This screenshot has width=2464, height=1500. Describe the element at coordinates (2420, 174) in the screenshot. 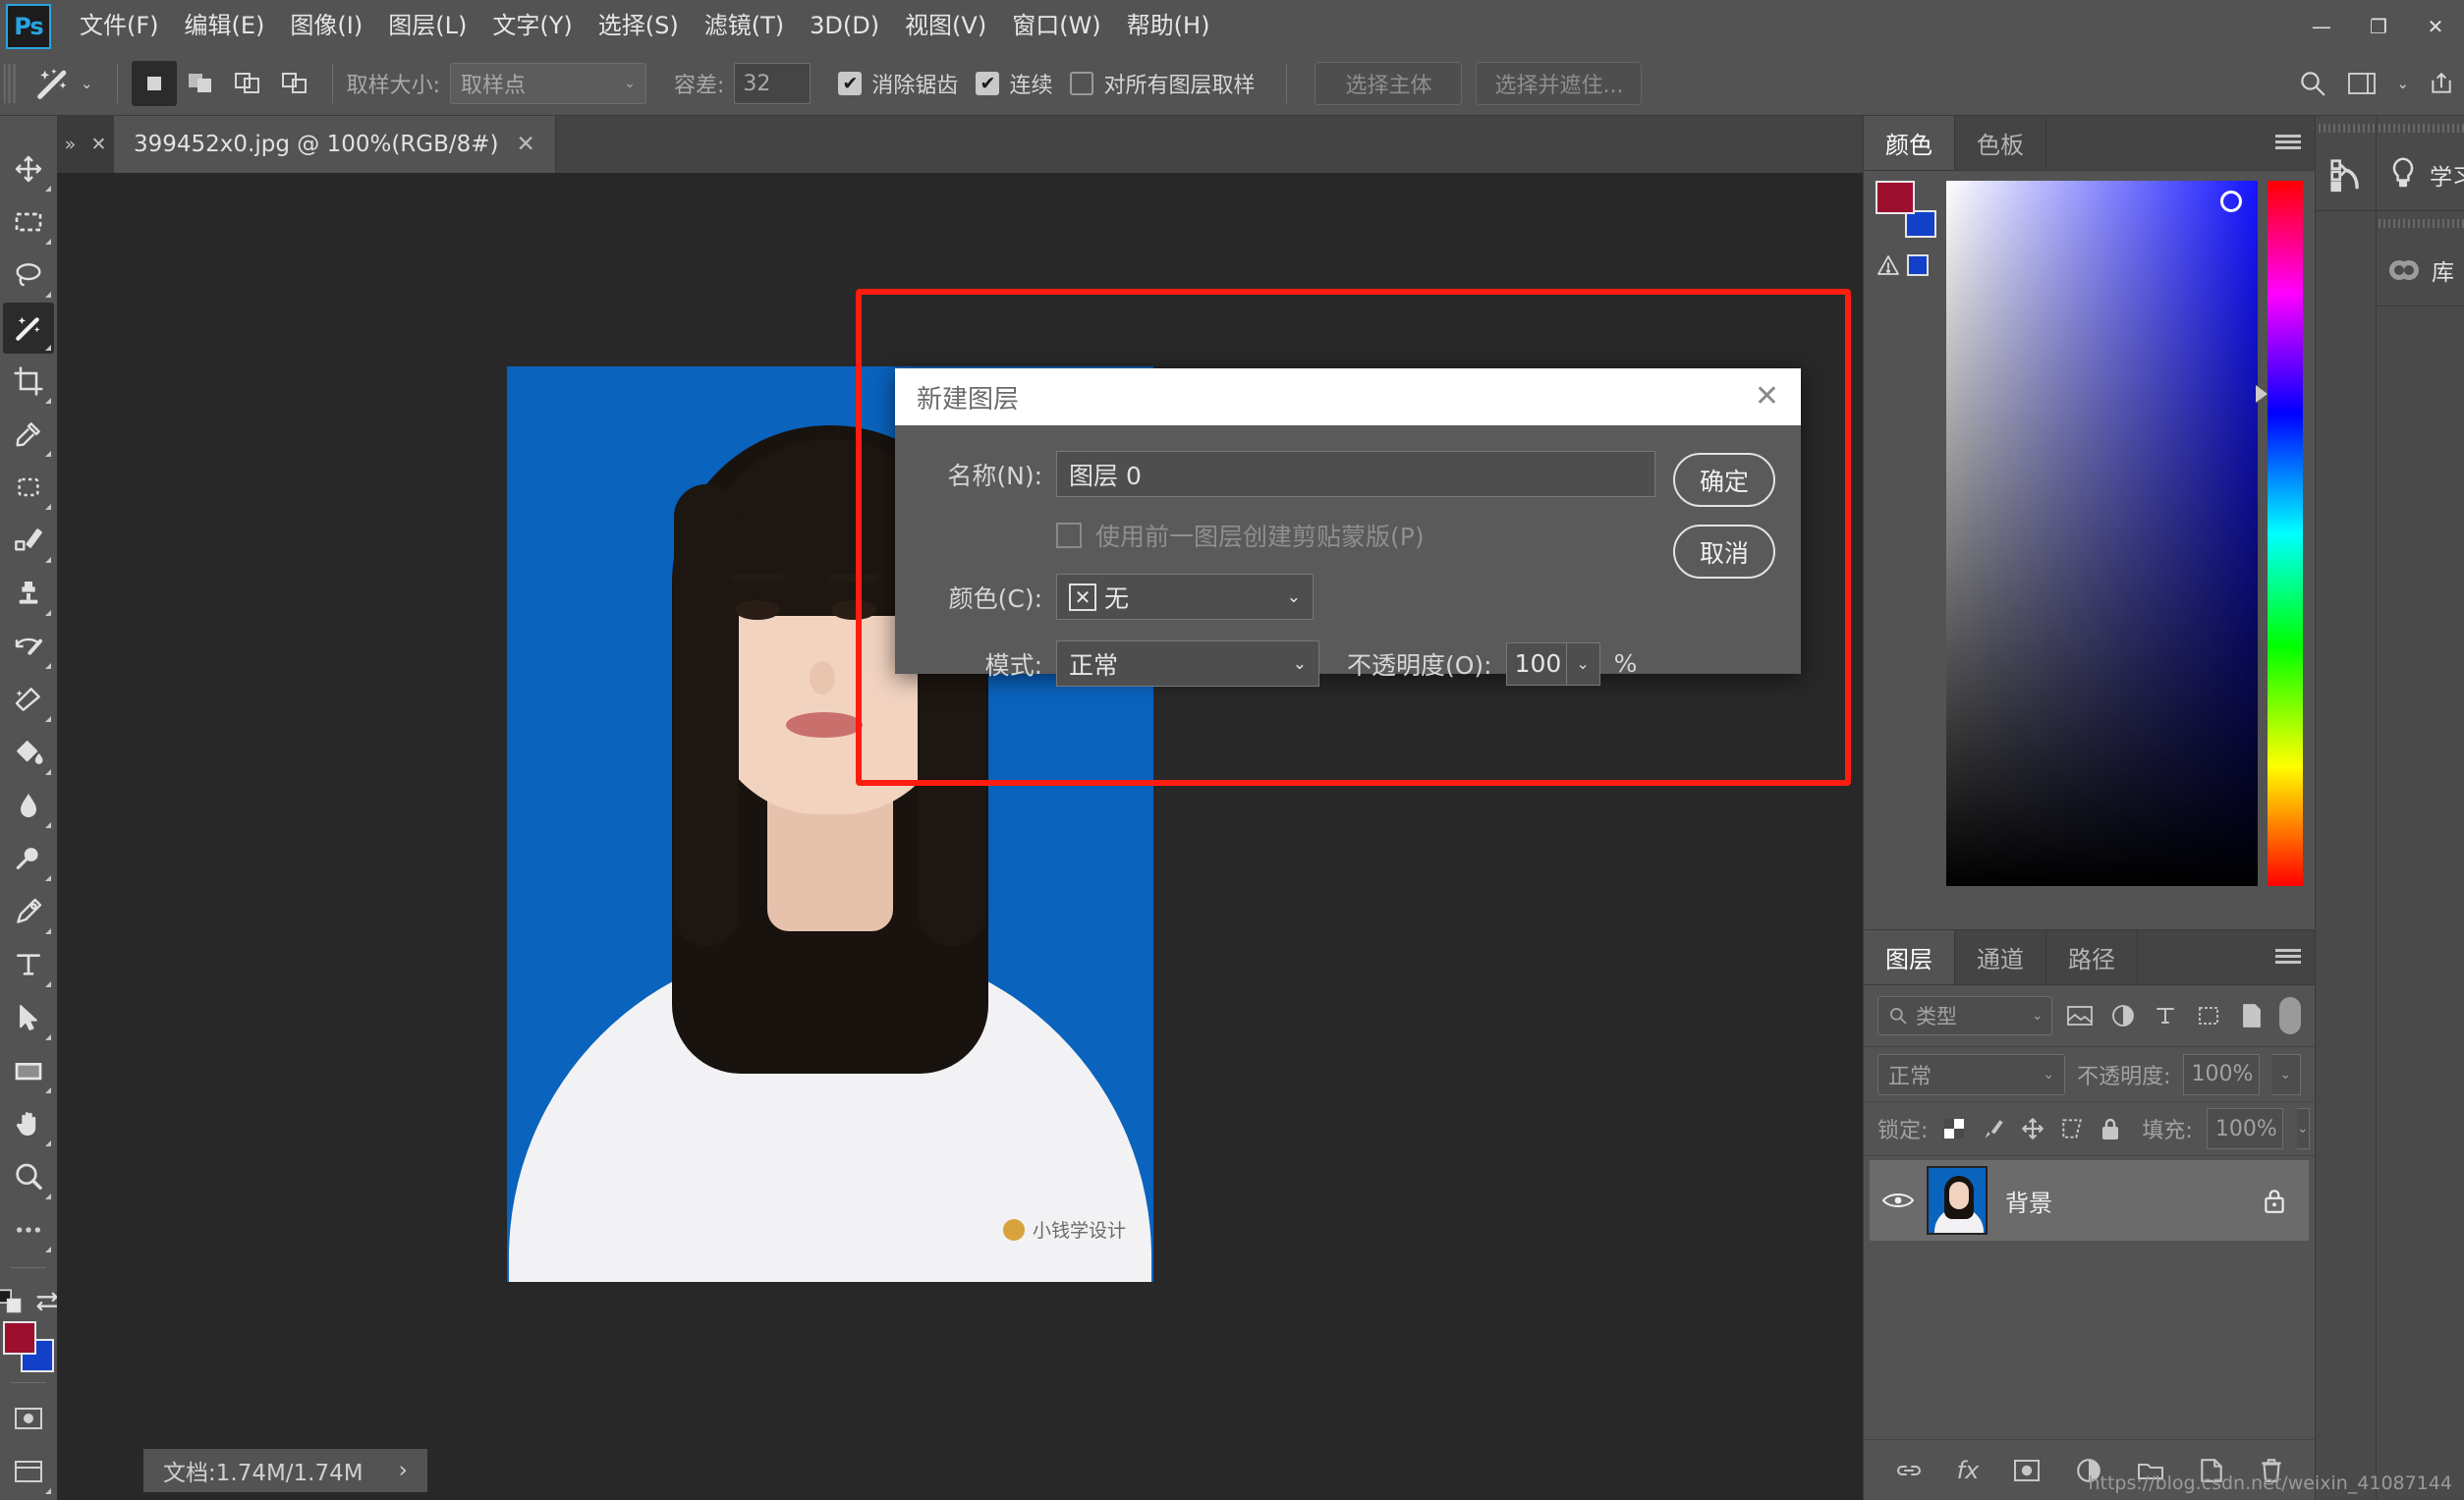

I see `learn-panel-button: 学习` at that location.